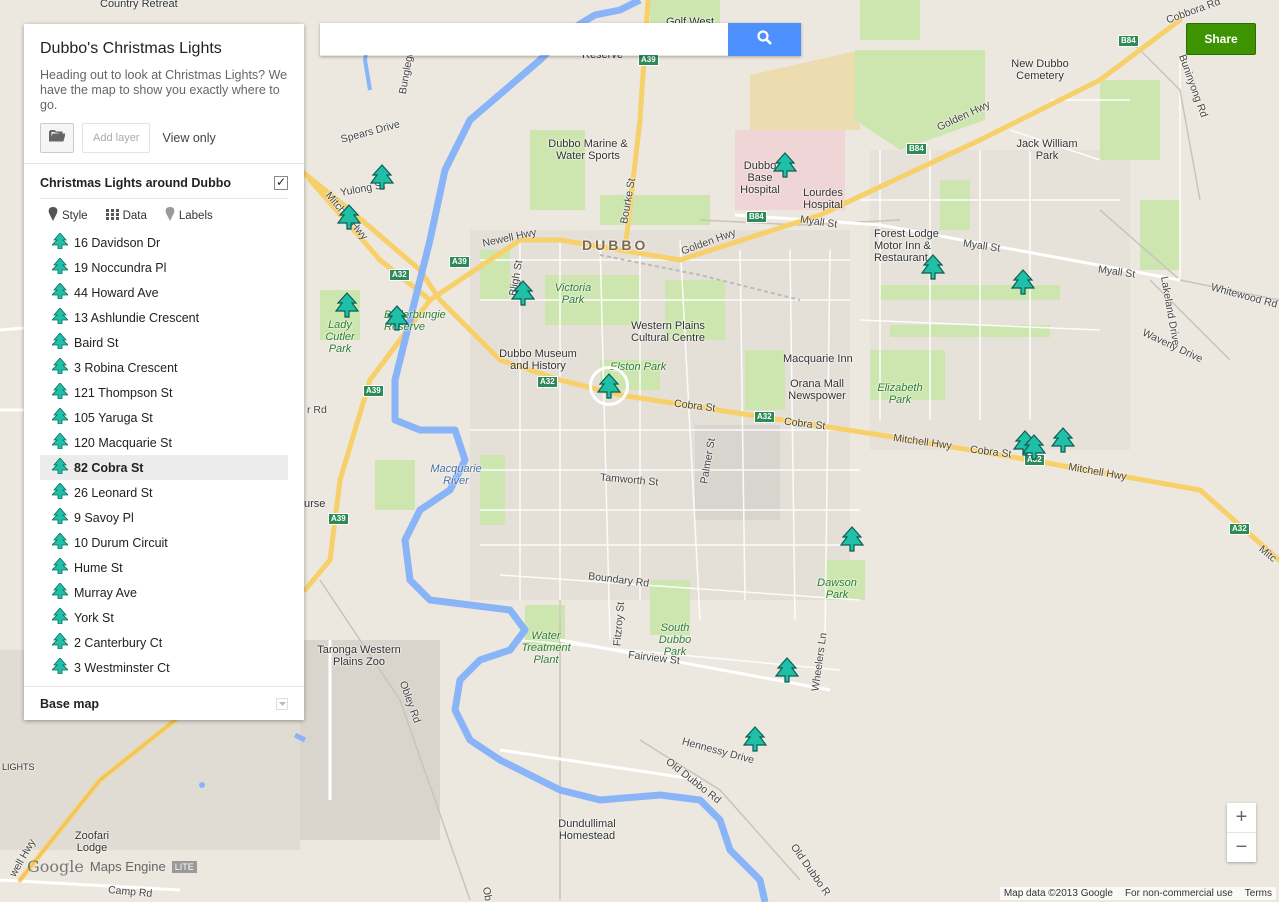 The height and width of the screenshot is (902, 1279). I want to click on place-label: 9 Savoy Pl, so click(104, 517).